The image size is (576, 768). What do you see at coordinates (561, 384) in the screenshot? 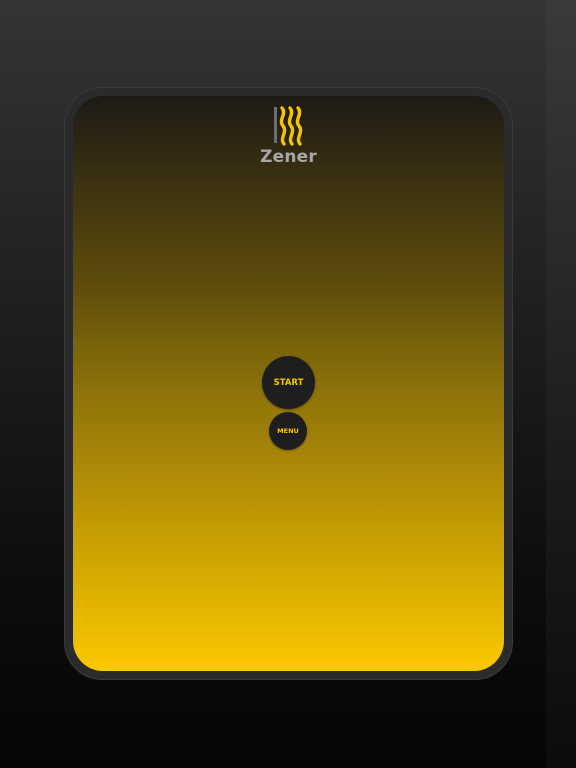
I see `background-edge-strip` at bounding box center [561, 384].